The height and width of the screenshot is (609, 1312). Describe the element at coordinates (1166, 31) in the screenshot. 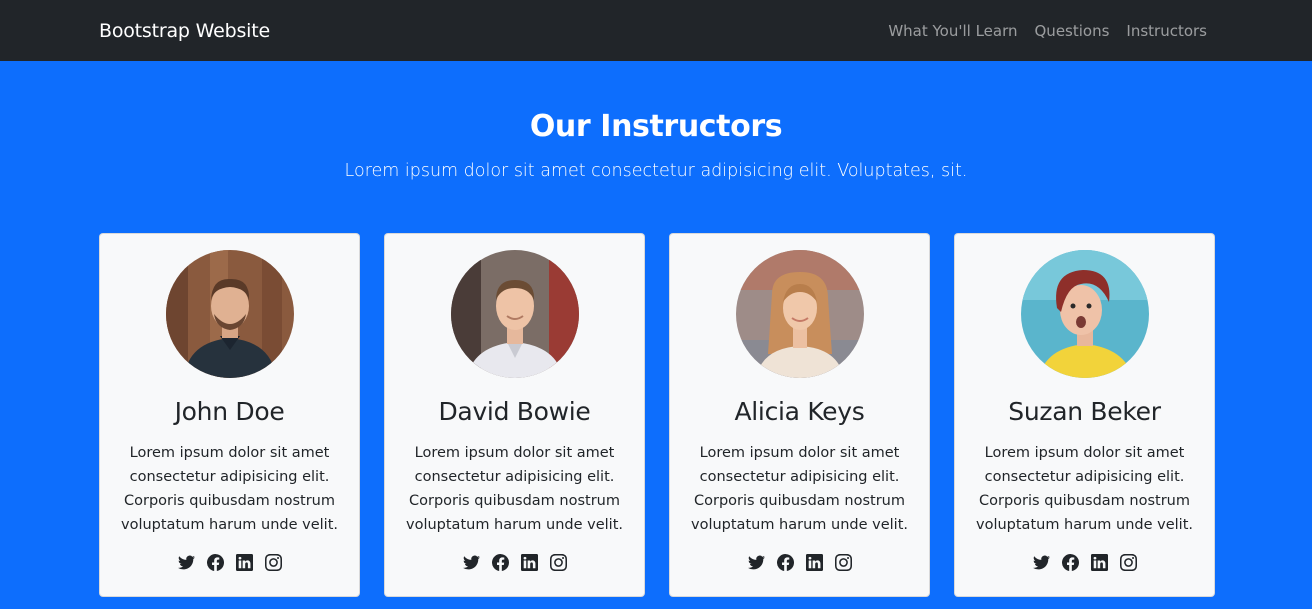

I see `nav-link-instructors: Instructors` at that location.